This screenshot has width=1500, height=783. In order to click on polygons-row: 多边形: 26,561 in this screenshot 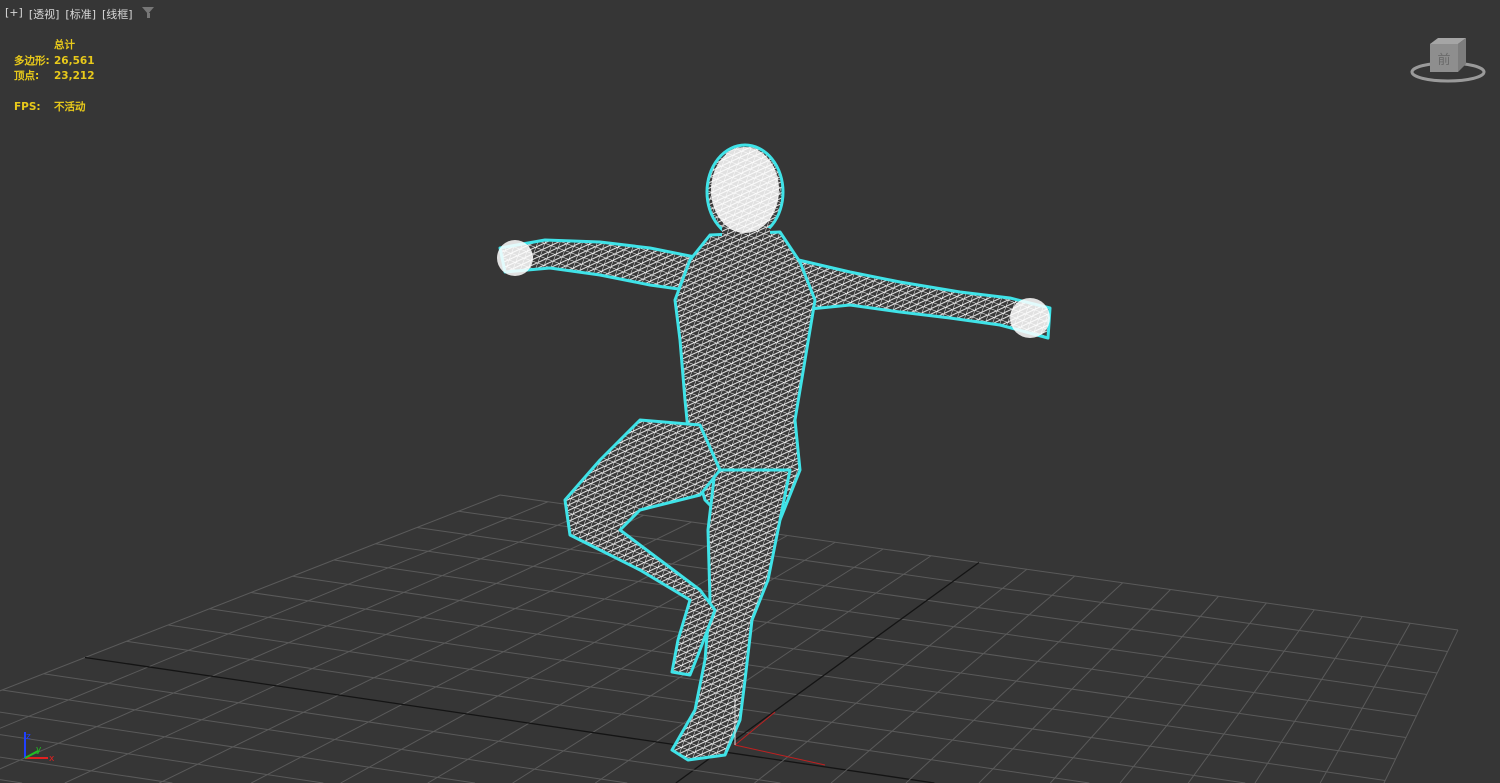, I will do `click(54, 62)`.